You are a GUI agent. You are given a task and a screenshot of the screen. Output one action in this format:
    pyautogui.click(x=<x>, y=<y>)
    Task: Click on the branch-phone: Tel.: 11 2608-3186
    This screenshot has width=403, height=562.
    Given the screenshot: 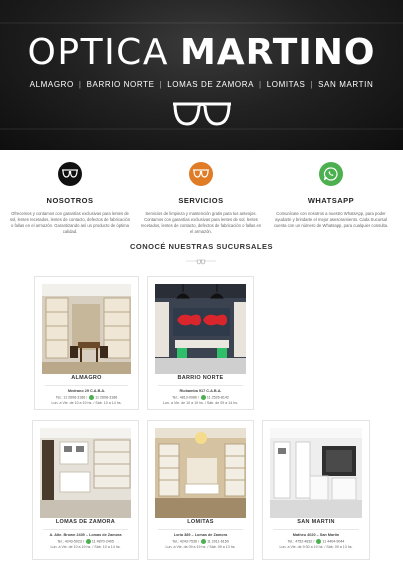 What is the action you would take?
    pyautogui.click(x=71, y=397)
    